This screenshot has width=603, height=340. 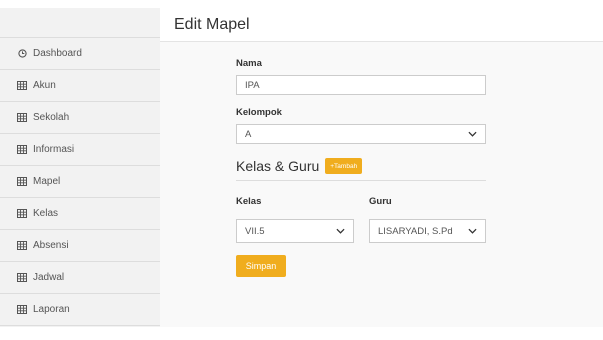 What do you see at coordinates (361, 201) in the screenshot?
I see `kelas-guru-labels: Kelas Guru` at bounding box center [361, 201].